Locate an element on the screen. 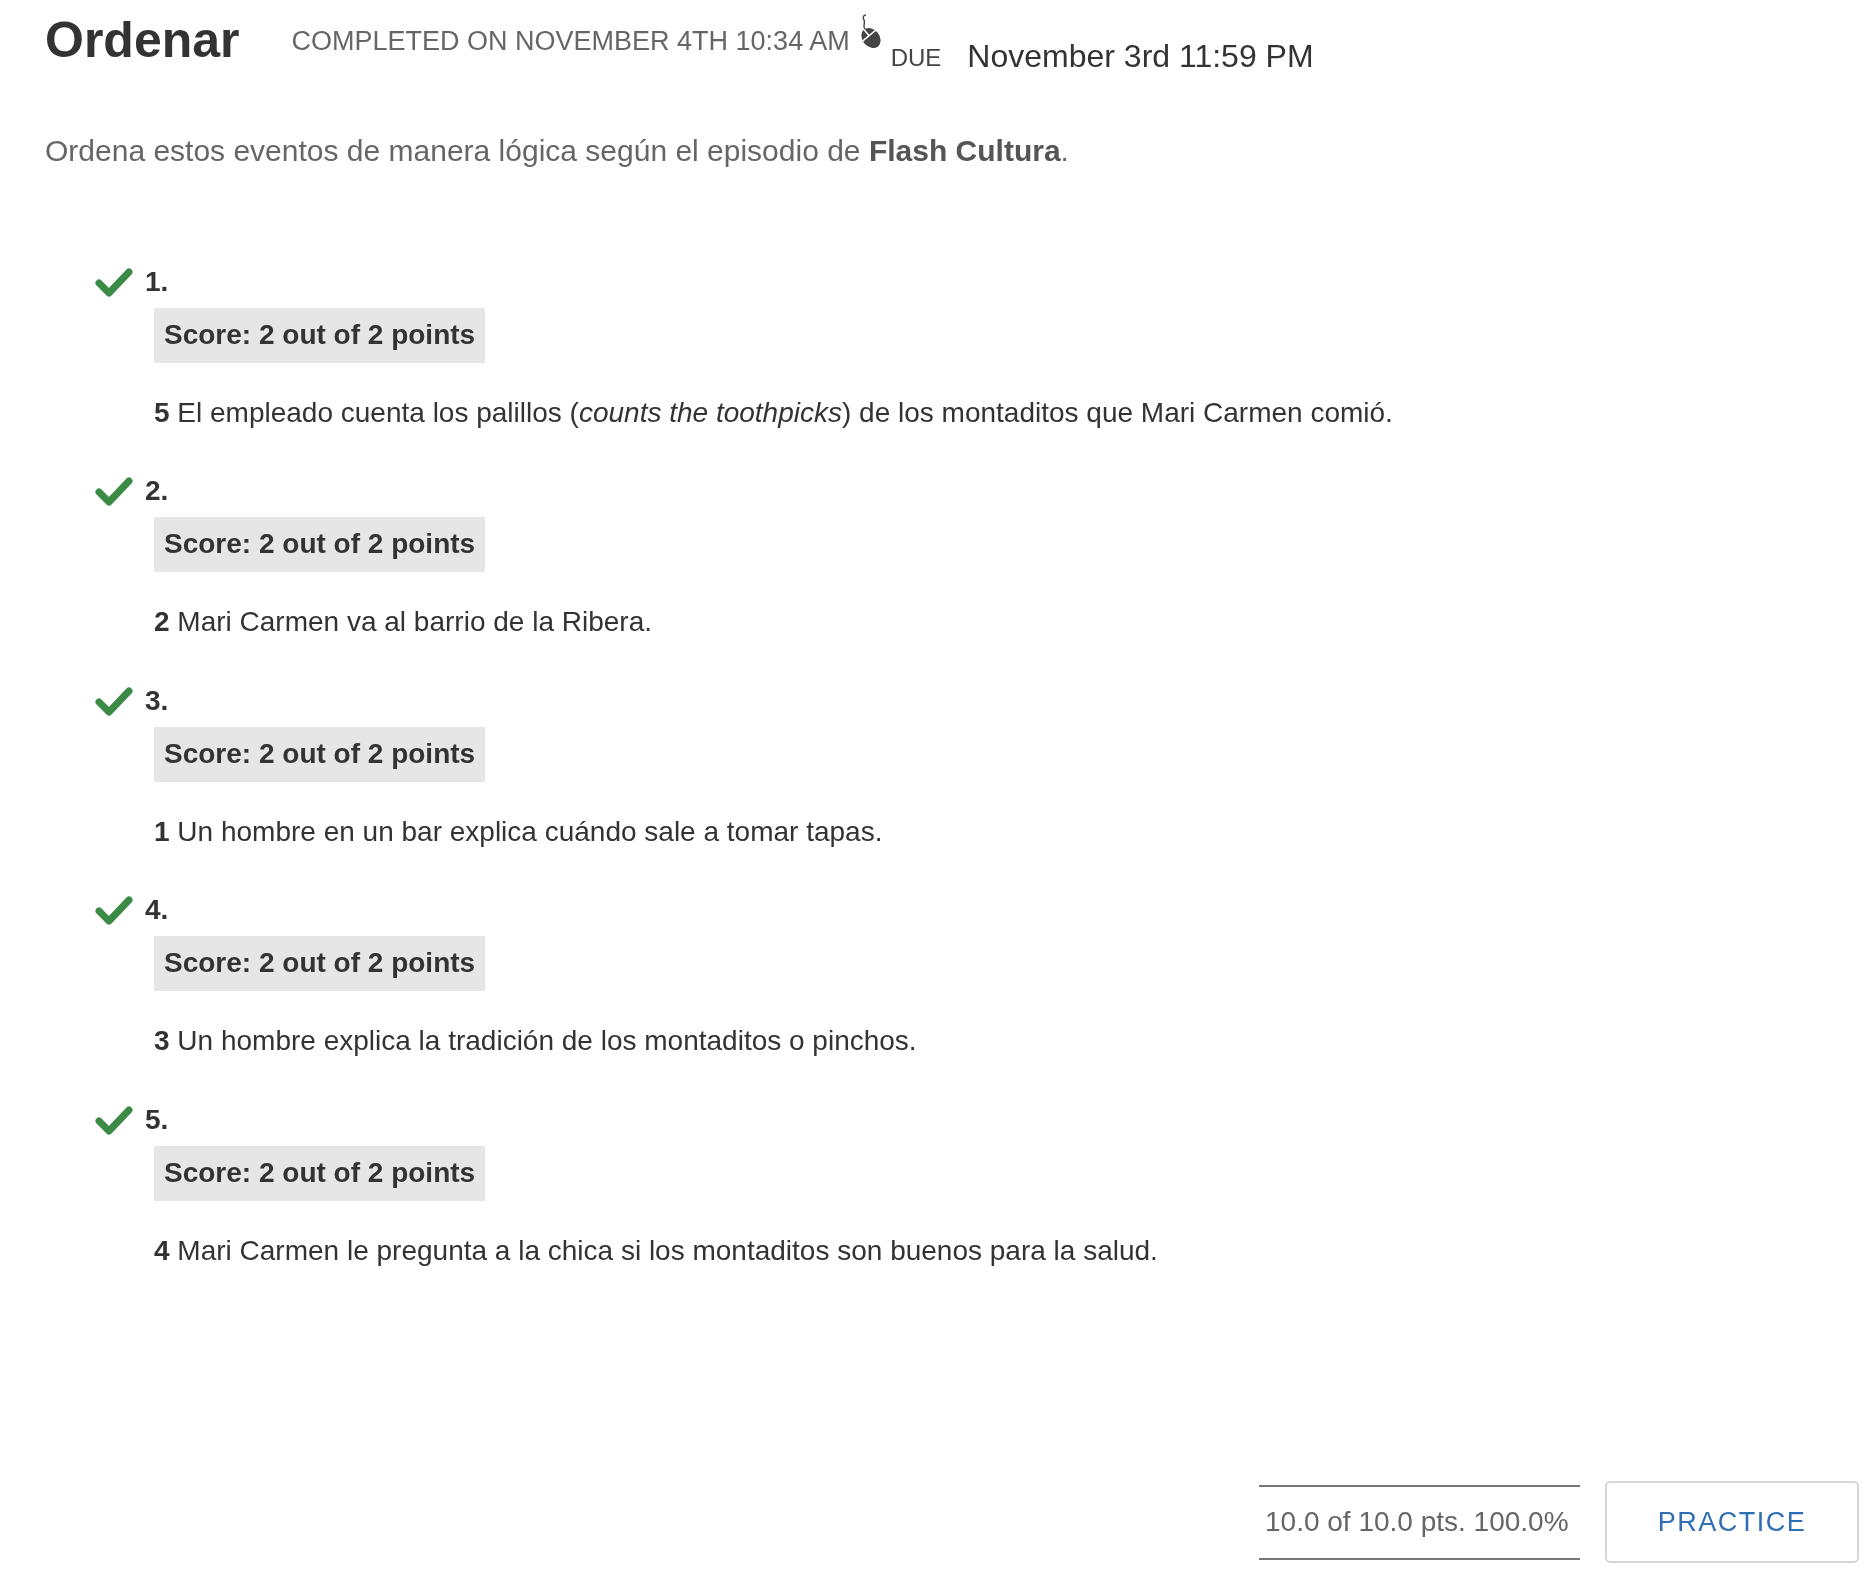 This screenshot has height=1573, width=1870. total-score: 10.0 of 10.0 pts. 100.0% is located at coordinates (1419, 1522).